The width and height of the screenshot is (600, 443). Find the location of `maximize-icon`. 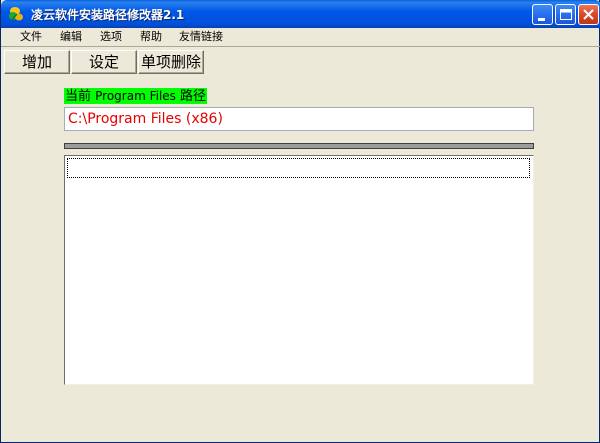

maximize-icon is located at coordinates (566, 14).